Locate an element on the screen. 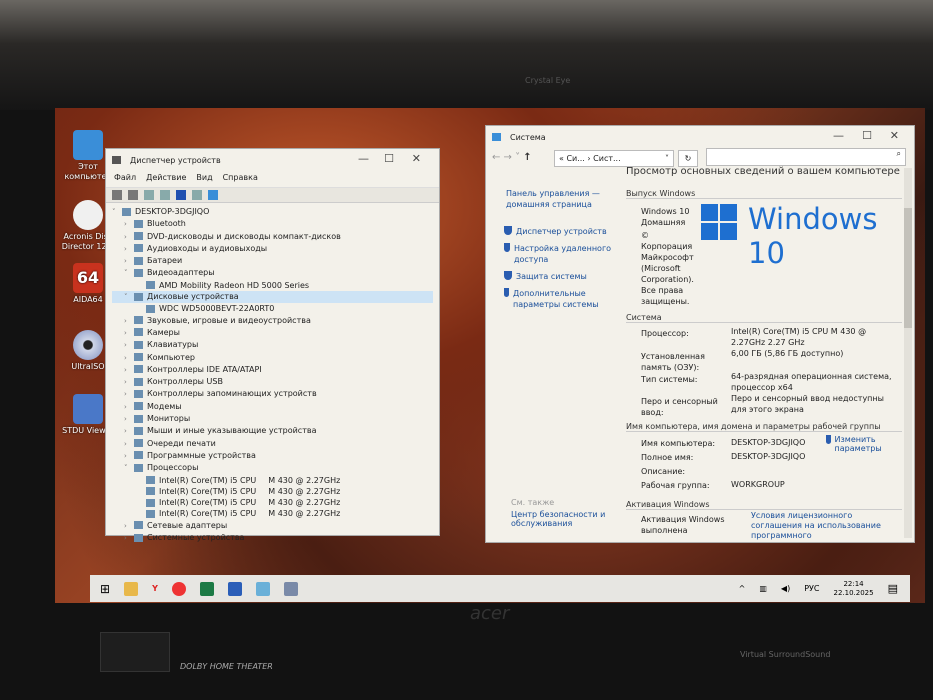 Image resolution: width=933 pixels, height=700 pixels. change-settings-label: Изменить параметры is located at coordinates (860, 444).